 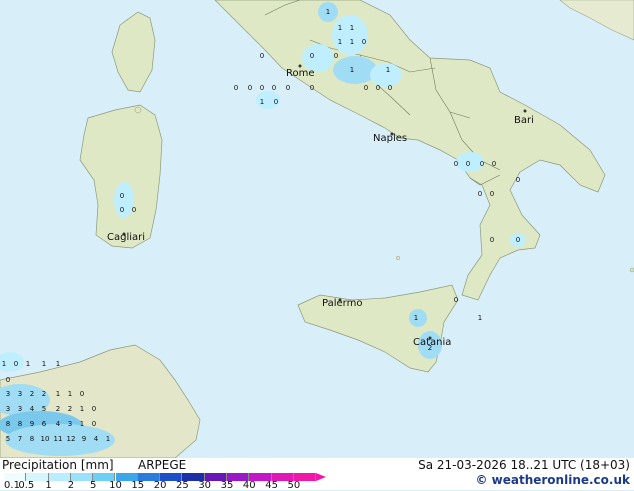 I want to click on value-label: 10, so click(x=45, y=439).